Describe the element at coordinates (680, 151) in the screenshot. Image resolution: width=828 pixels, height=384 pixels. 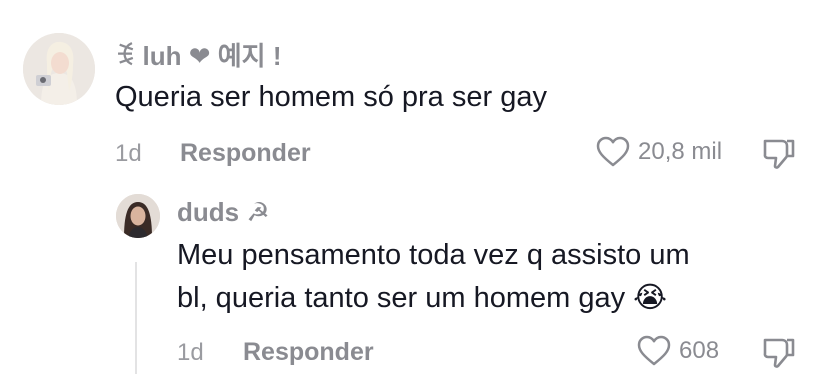
I see `like-count: 20,8 mil` at that location.